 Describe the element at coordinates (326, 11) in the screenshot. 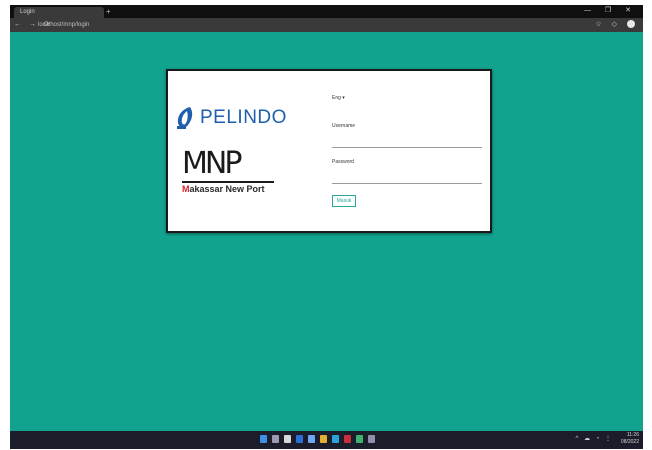

I see `browser-tab-bar: Login + — ❐ ✕` at that location.